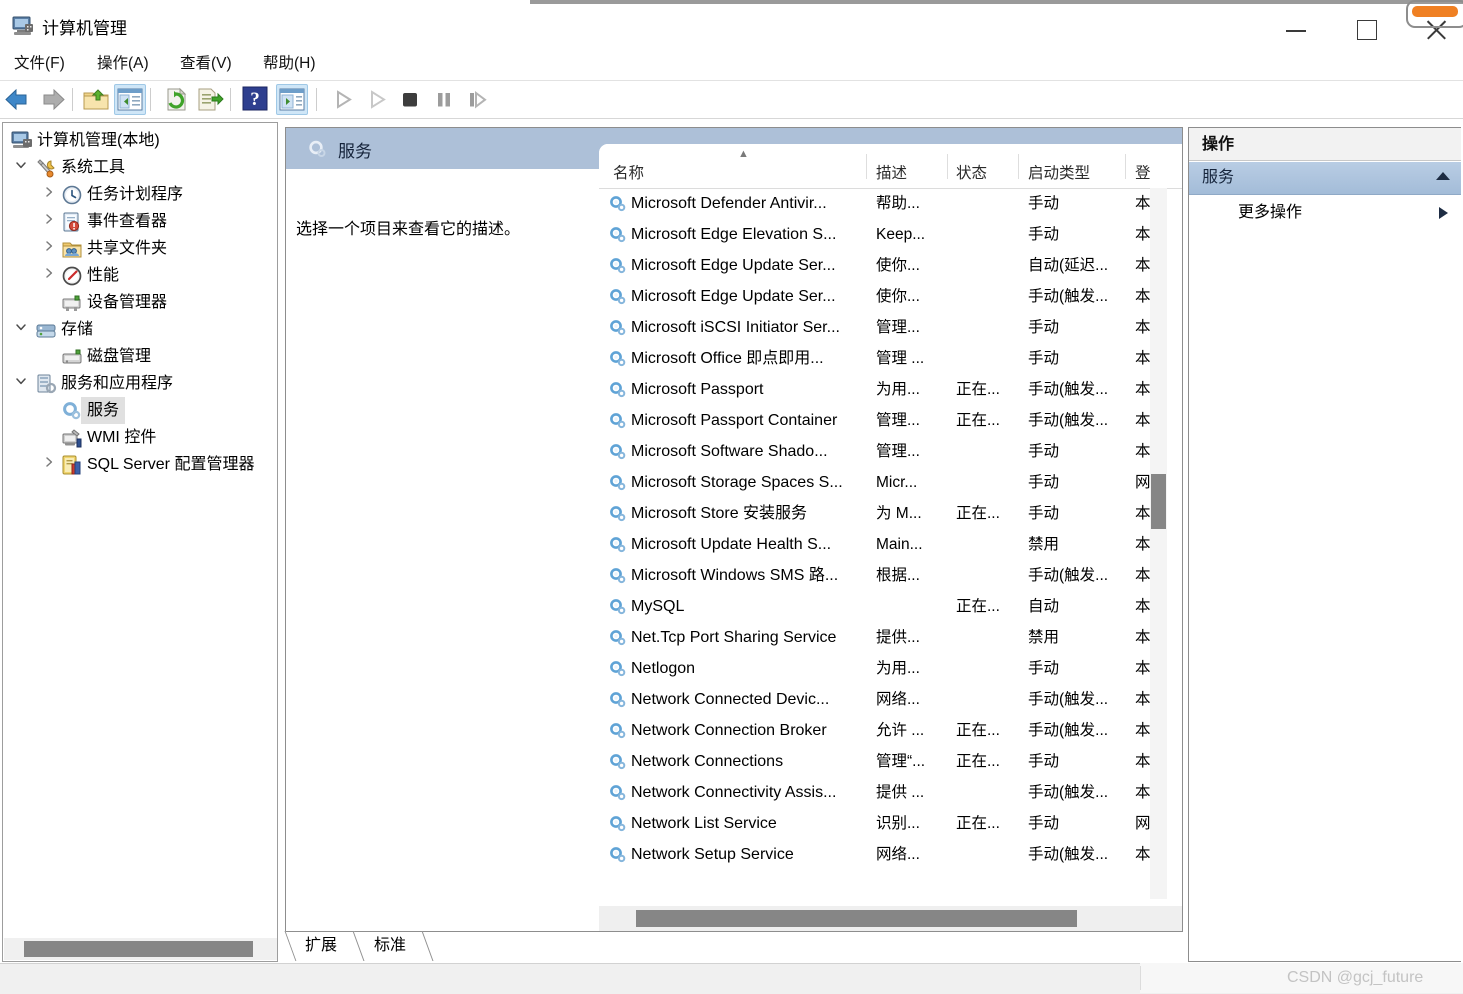  Describe the element at coordinates (890, 358) in the screenshot. I see `table-row: Microsoft Office 即点即用... 管理 ... 手动 本` at that location.